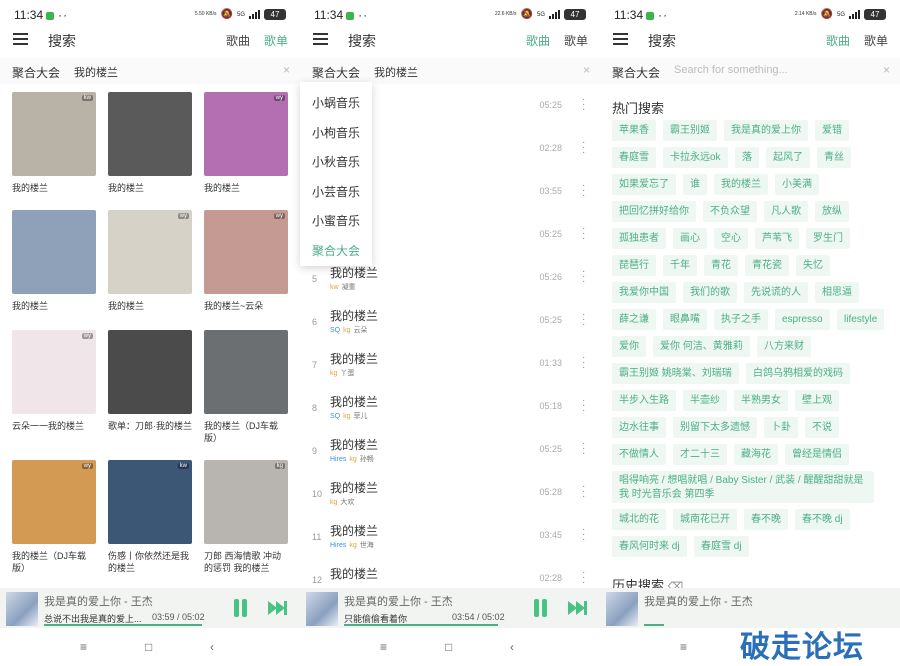 This screenshot has width=900, height=666. I want to click on hot-search-chip: 霸王别姬 姚晓棠、刘瑞瑞, so click(675, 373).